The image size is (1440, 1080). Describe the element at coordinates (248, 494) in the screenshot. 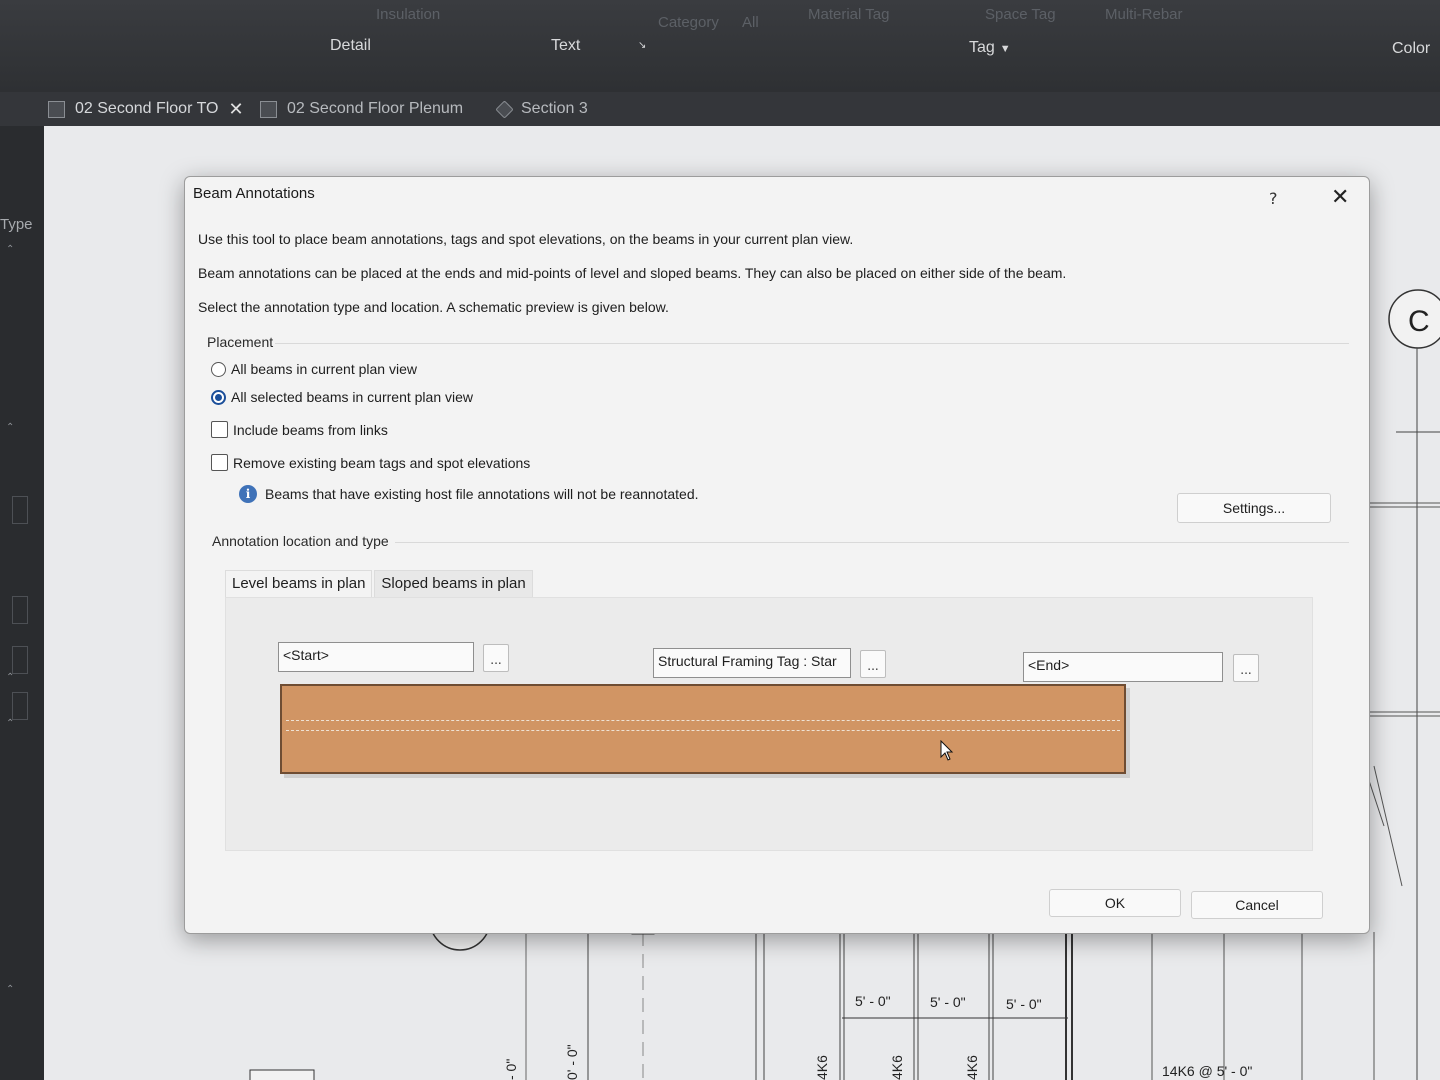

I see `info-icon: i` at that location.